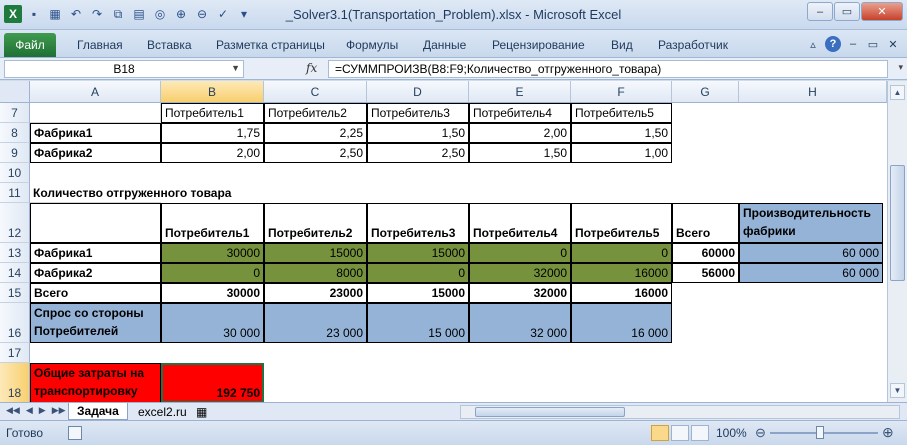 This screenshot has height=445, width=907. What do you see at coordinates (680, 412) in the screenshot?
I see `horizontal-scrollbar` at bounding box center [680, 412].